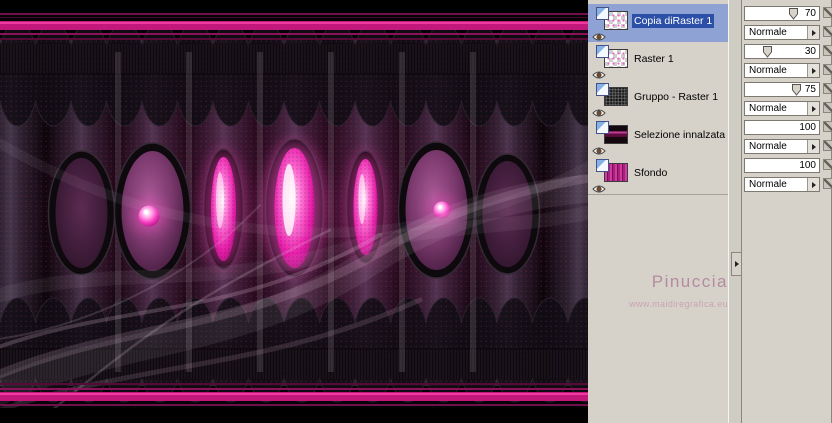 This screenshot has width=832, height=423. Describe the element at coordinates (782, 89) in the screenshot. I see `opacity-slider: 75` at that location.